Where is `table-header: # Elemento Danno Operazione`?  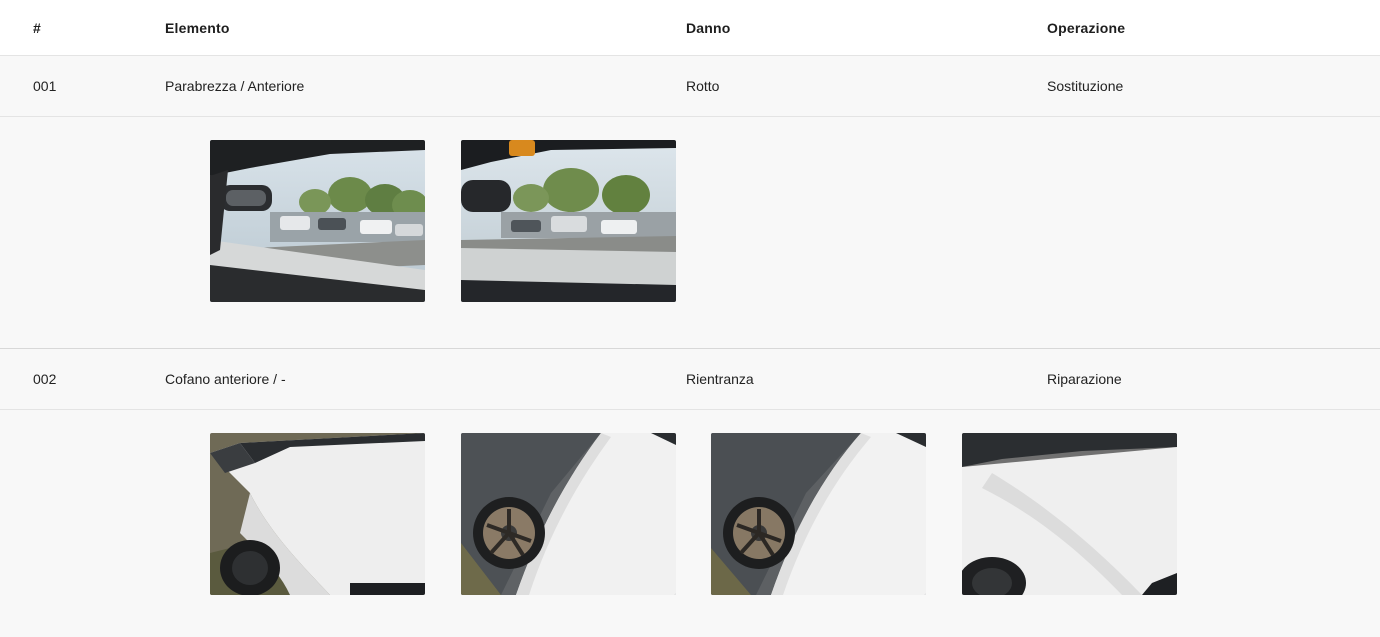 table-header: # Elemento Danno Operazione is located at coordinates (690, 28).